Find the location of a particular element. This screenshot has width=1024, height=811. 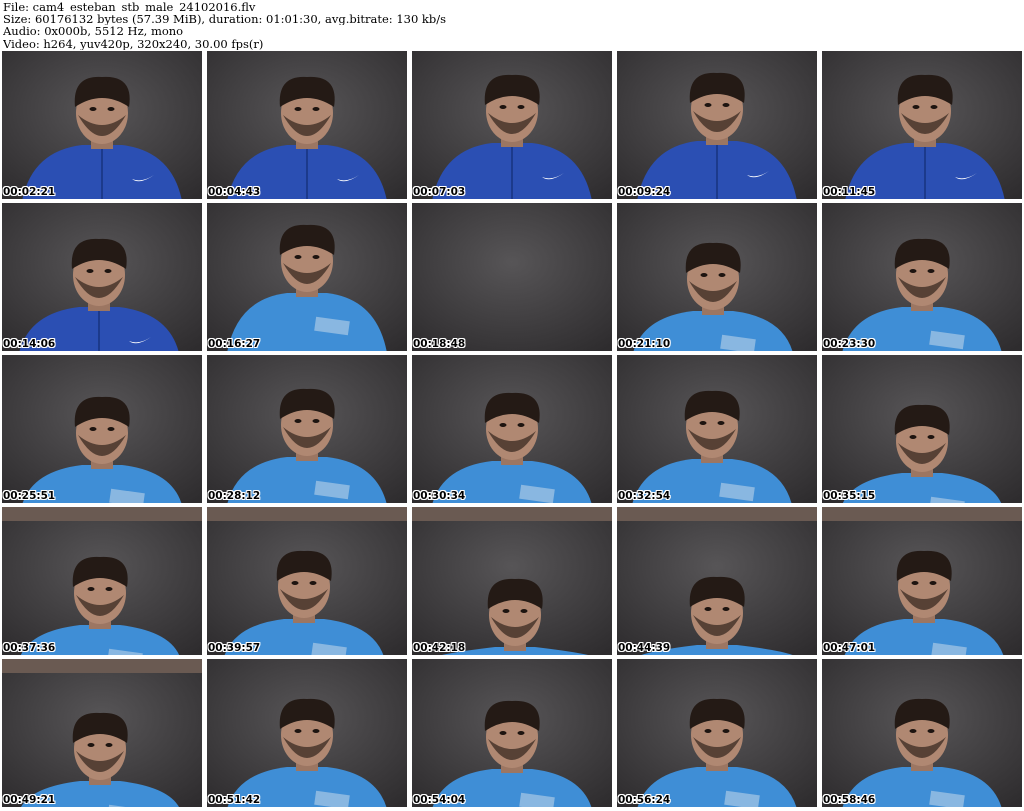

video-thumbnail: 00:39:57 is located at coordinates (307, 581).